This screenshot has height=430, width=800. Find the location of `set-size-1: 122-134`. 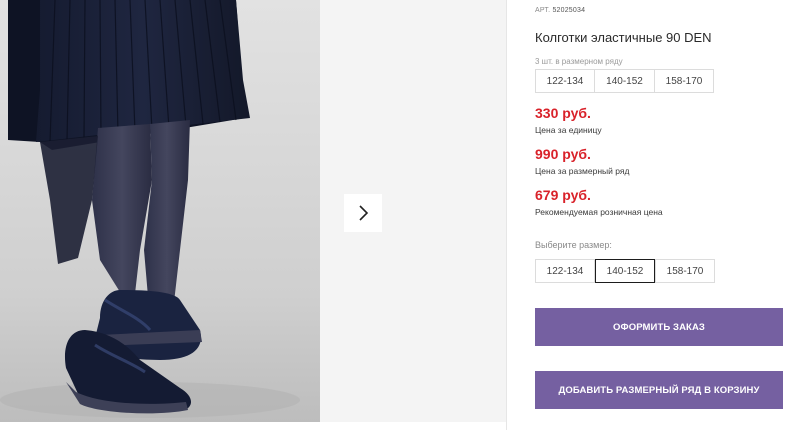

set-size-1: 122-134 is located at coordinates (565, 81).